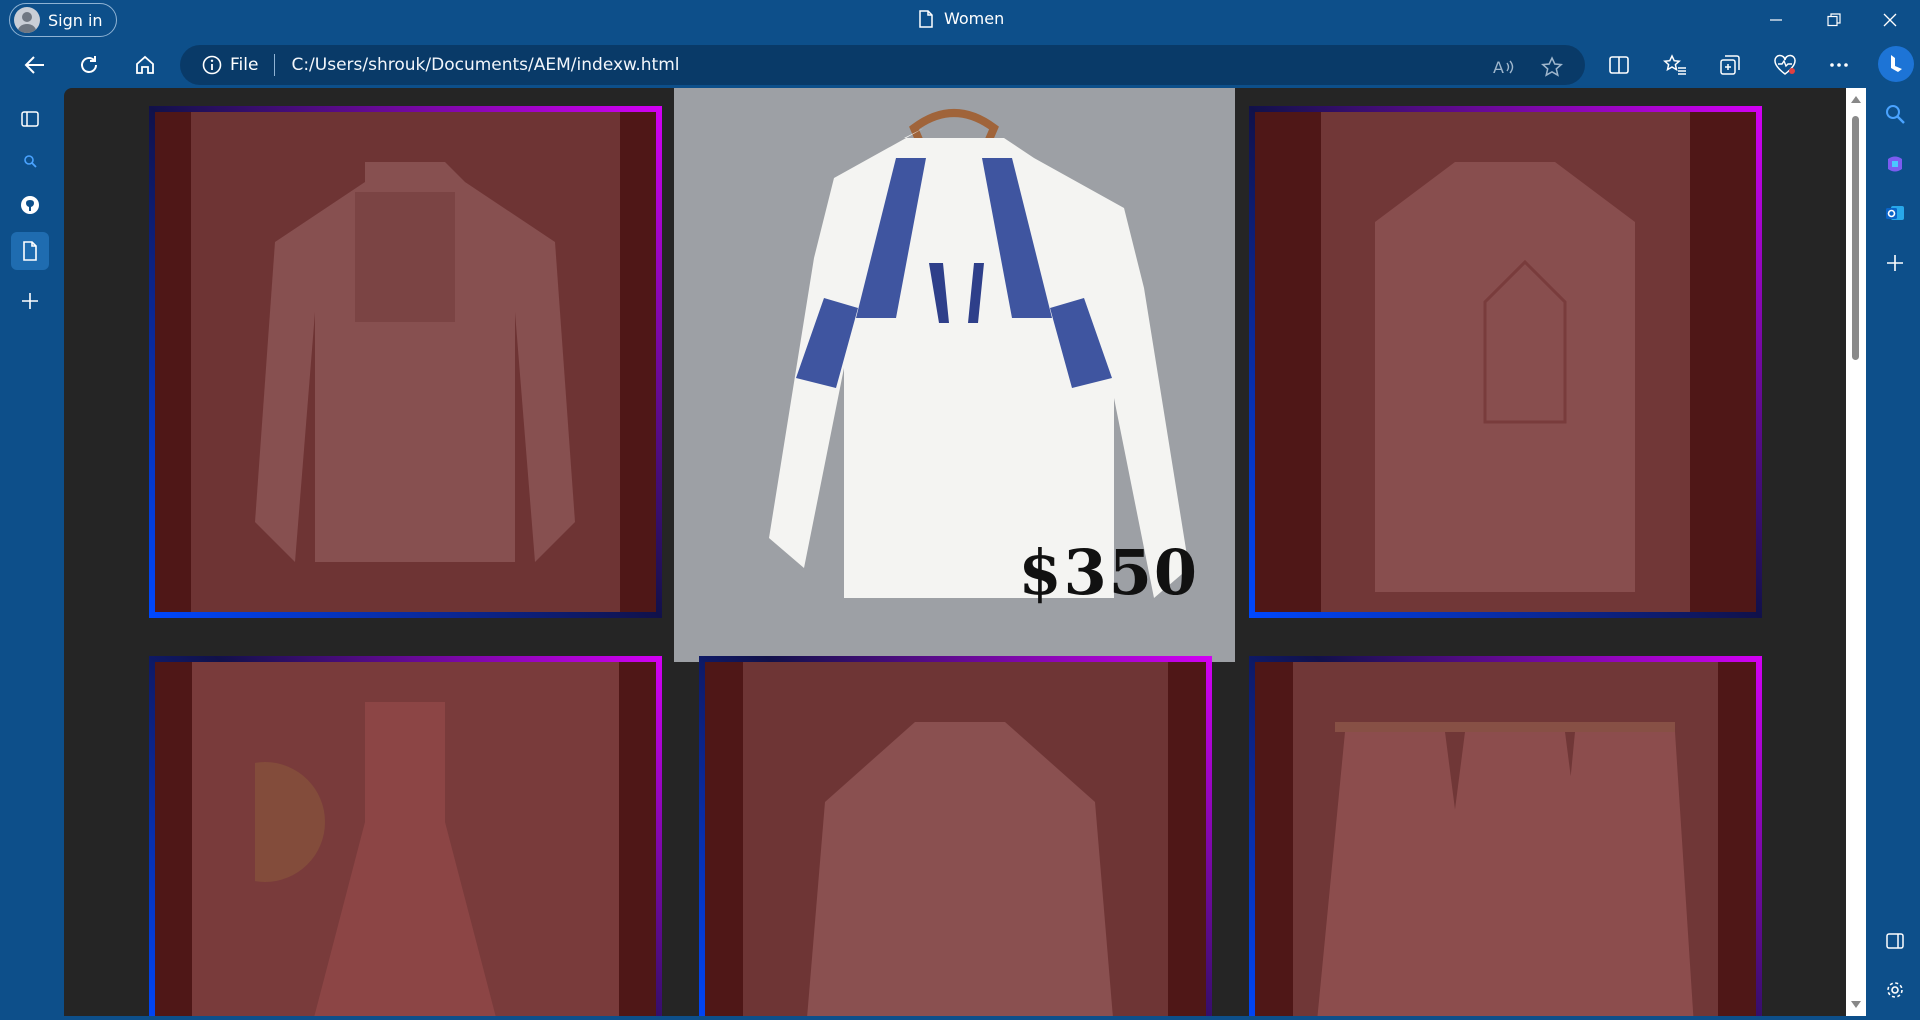  I want to click on current-page-tab, so click(30, 251).